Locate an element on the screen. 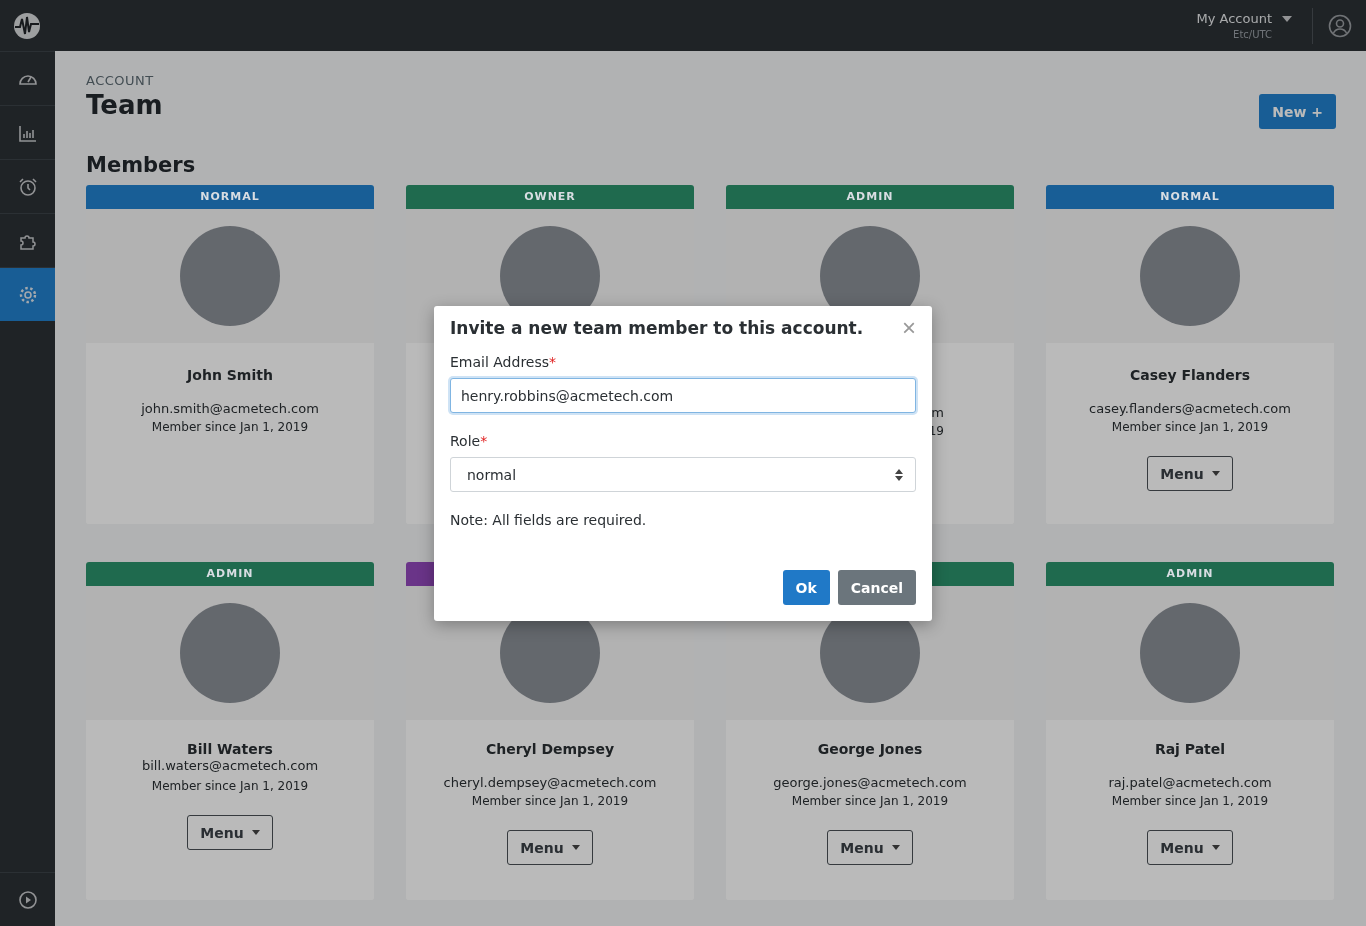  ok-button: Ok is located at coordinates (806, 587).